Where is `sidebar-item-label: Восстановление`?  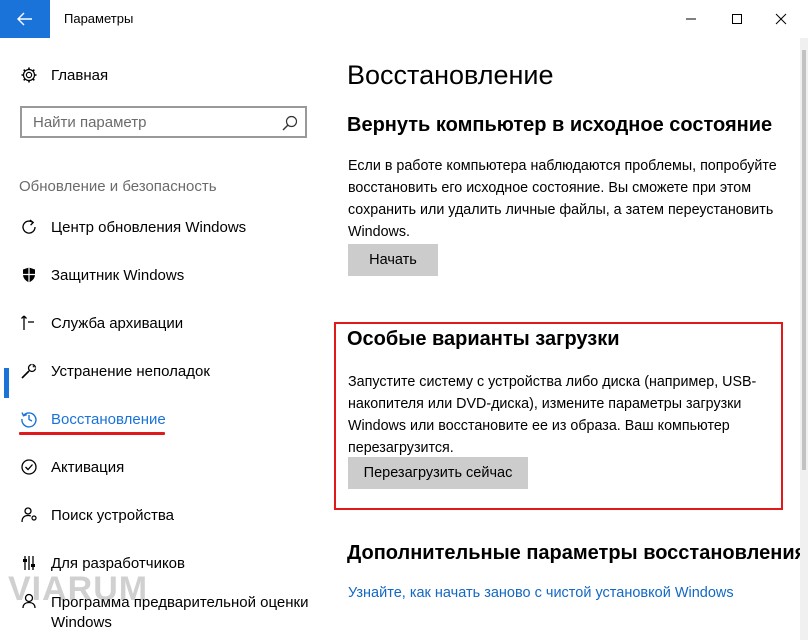
sidebar-item-label: Восстановление is located at coordinates (108, 419).